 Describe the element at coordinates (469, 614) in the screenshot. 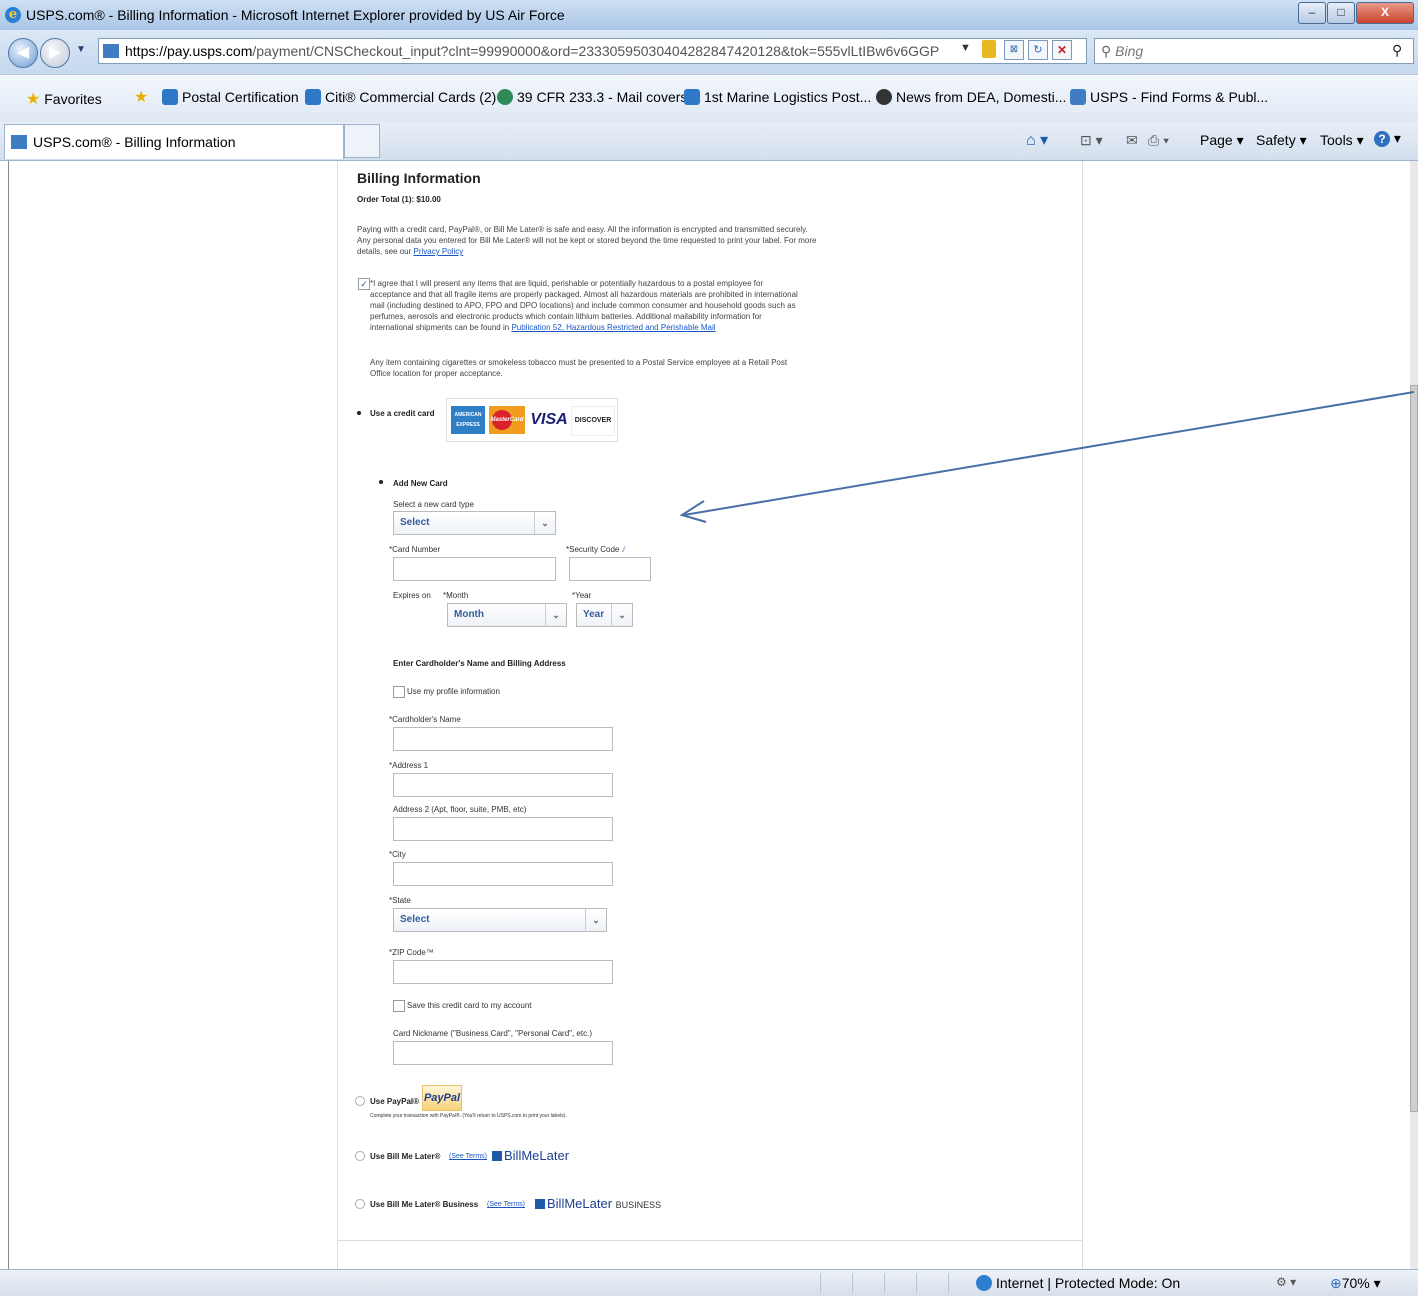

I see `month-value: Month` at that location.